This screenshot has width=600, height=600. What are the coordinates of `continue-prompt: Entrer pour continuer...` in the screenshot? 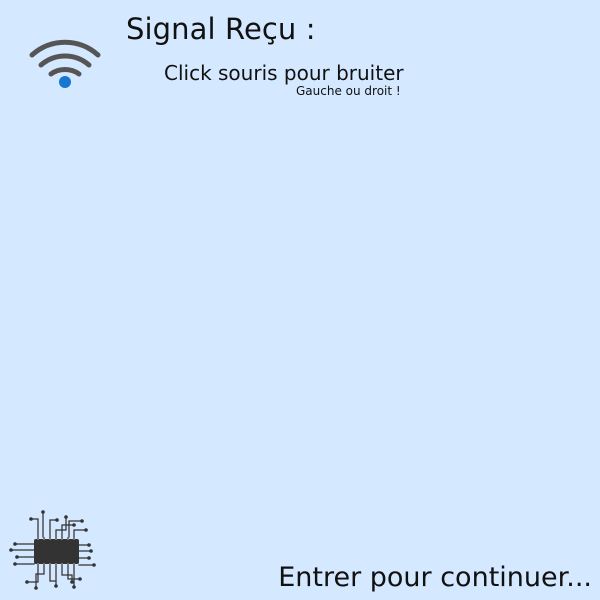 It's located at (435, 577).